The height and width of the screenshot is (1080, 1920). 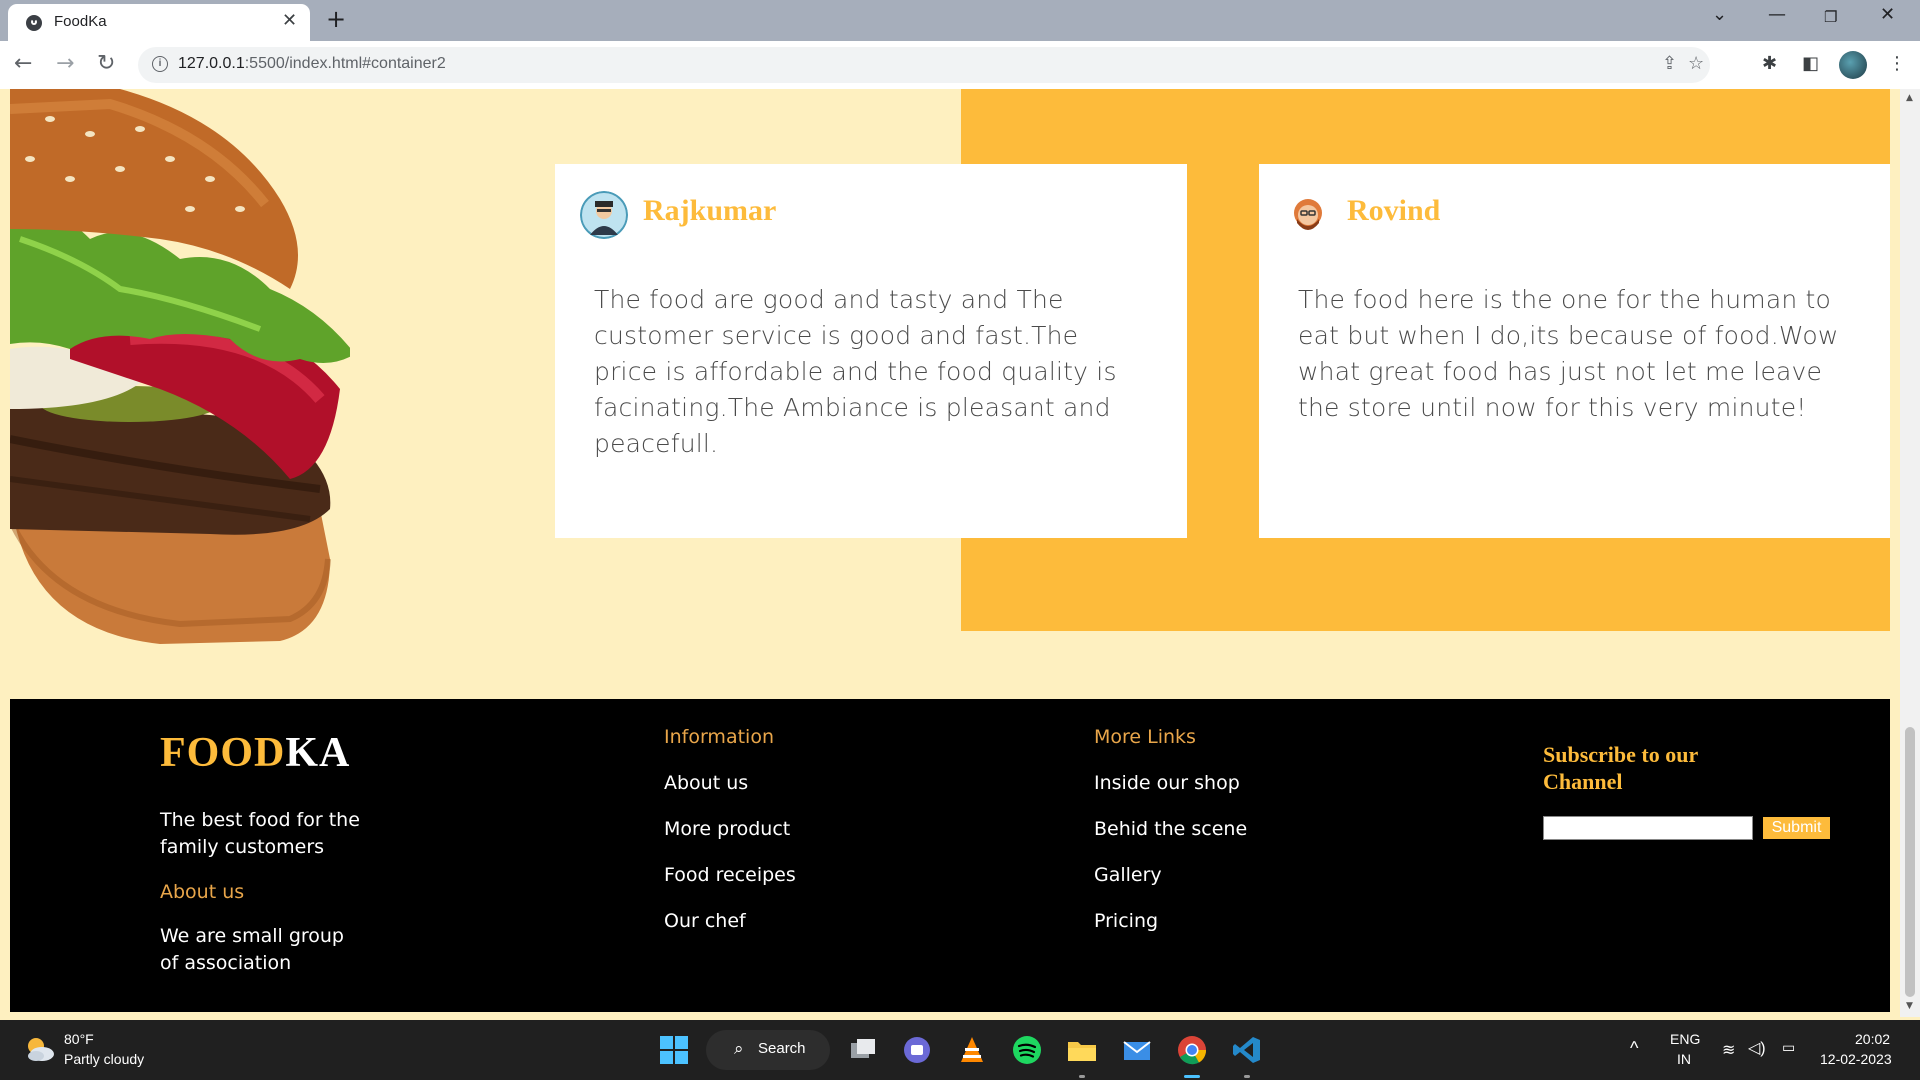 What do you see at coordinates (1769, 63) in the screenshot?
I see `extensions-puzzle-icon: ✱` at bounding box center [1769, 63].